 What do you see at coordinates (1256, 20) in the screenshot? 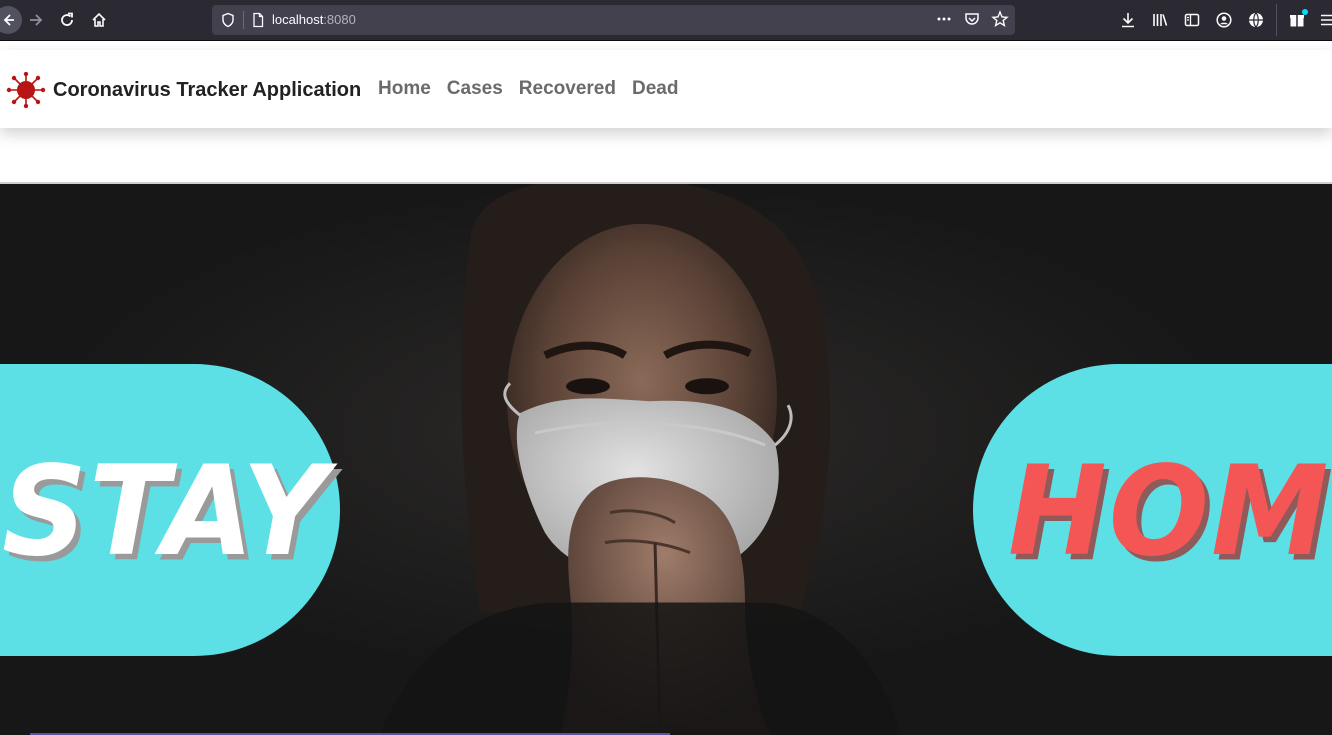
I see `globe-icon` at bounding box center [1256, 20].